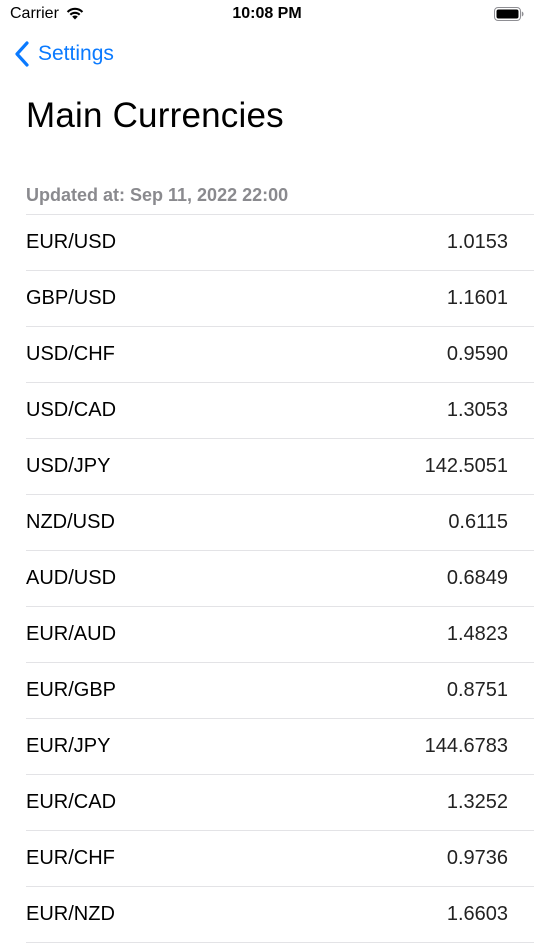 This screenshot has width=534, height=950. What do you see at coordinates (76, 53) in the screenshot?
I see `back-button-label: Settings` at bounding box center [76, 53].